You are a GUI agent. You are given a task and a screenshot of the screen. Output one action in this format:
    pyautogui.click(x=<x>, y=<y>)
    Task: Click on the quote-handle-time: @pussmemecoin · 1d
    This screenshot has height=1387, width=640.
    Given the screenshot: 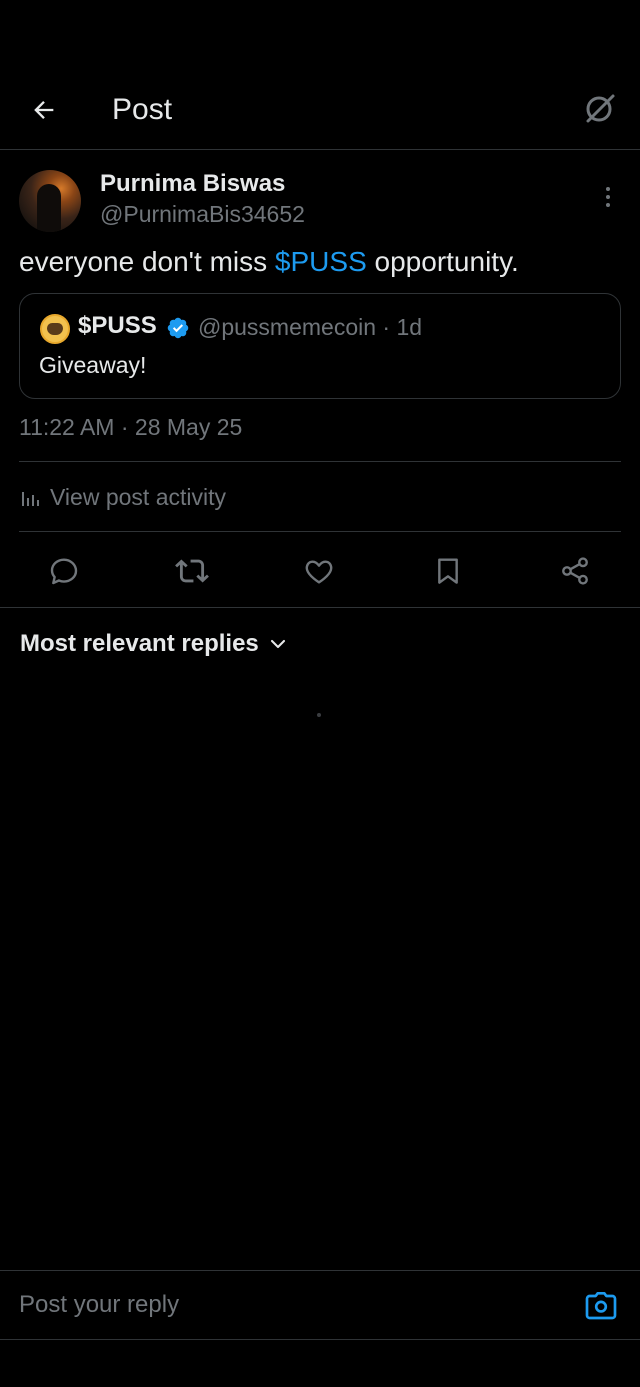 What is the action you would take?
    pyautogui.click(x=310, y=327)
    